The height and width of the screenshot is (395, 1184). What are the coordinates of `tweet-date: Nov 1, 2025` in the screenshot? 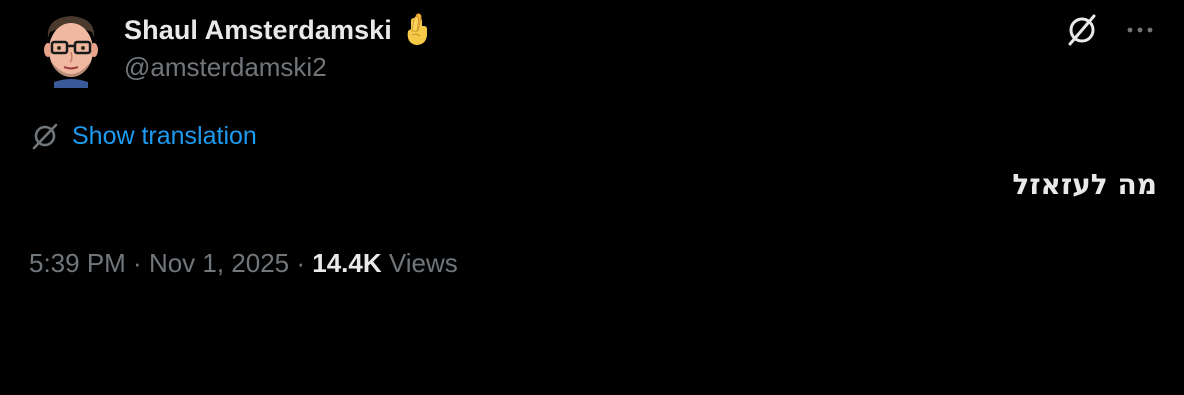 It's located at (219, 263).